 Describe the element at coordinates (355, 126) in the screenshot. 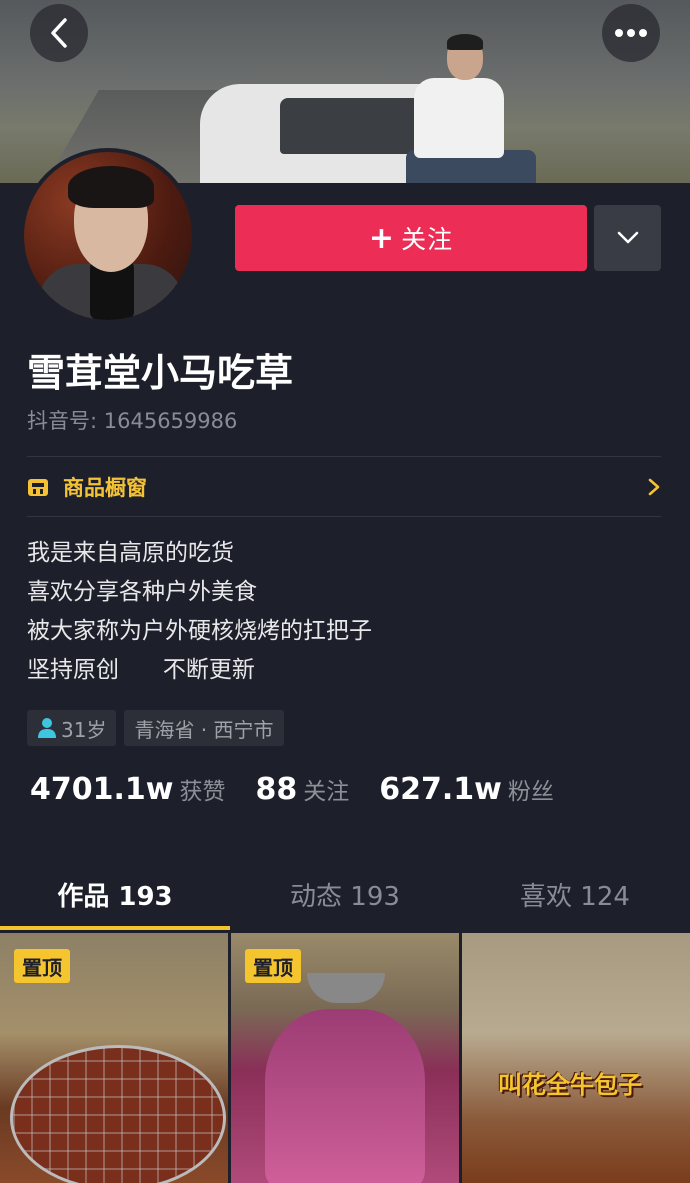

I see `cover-car-window` at that location.